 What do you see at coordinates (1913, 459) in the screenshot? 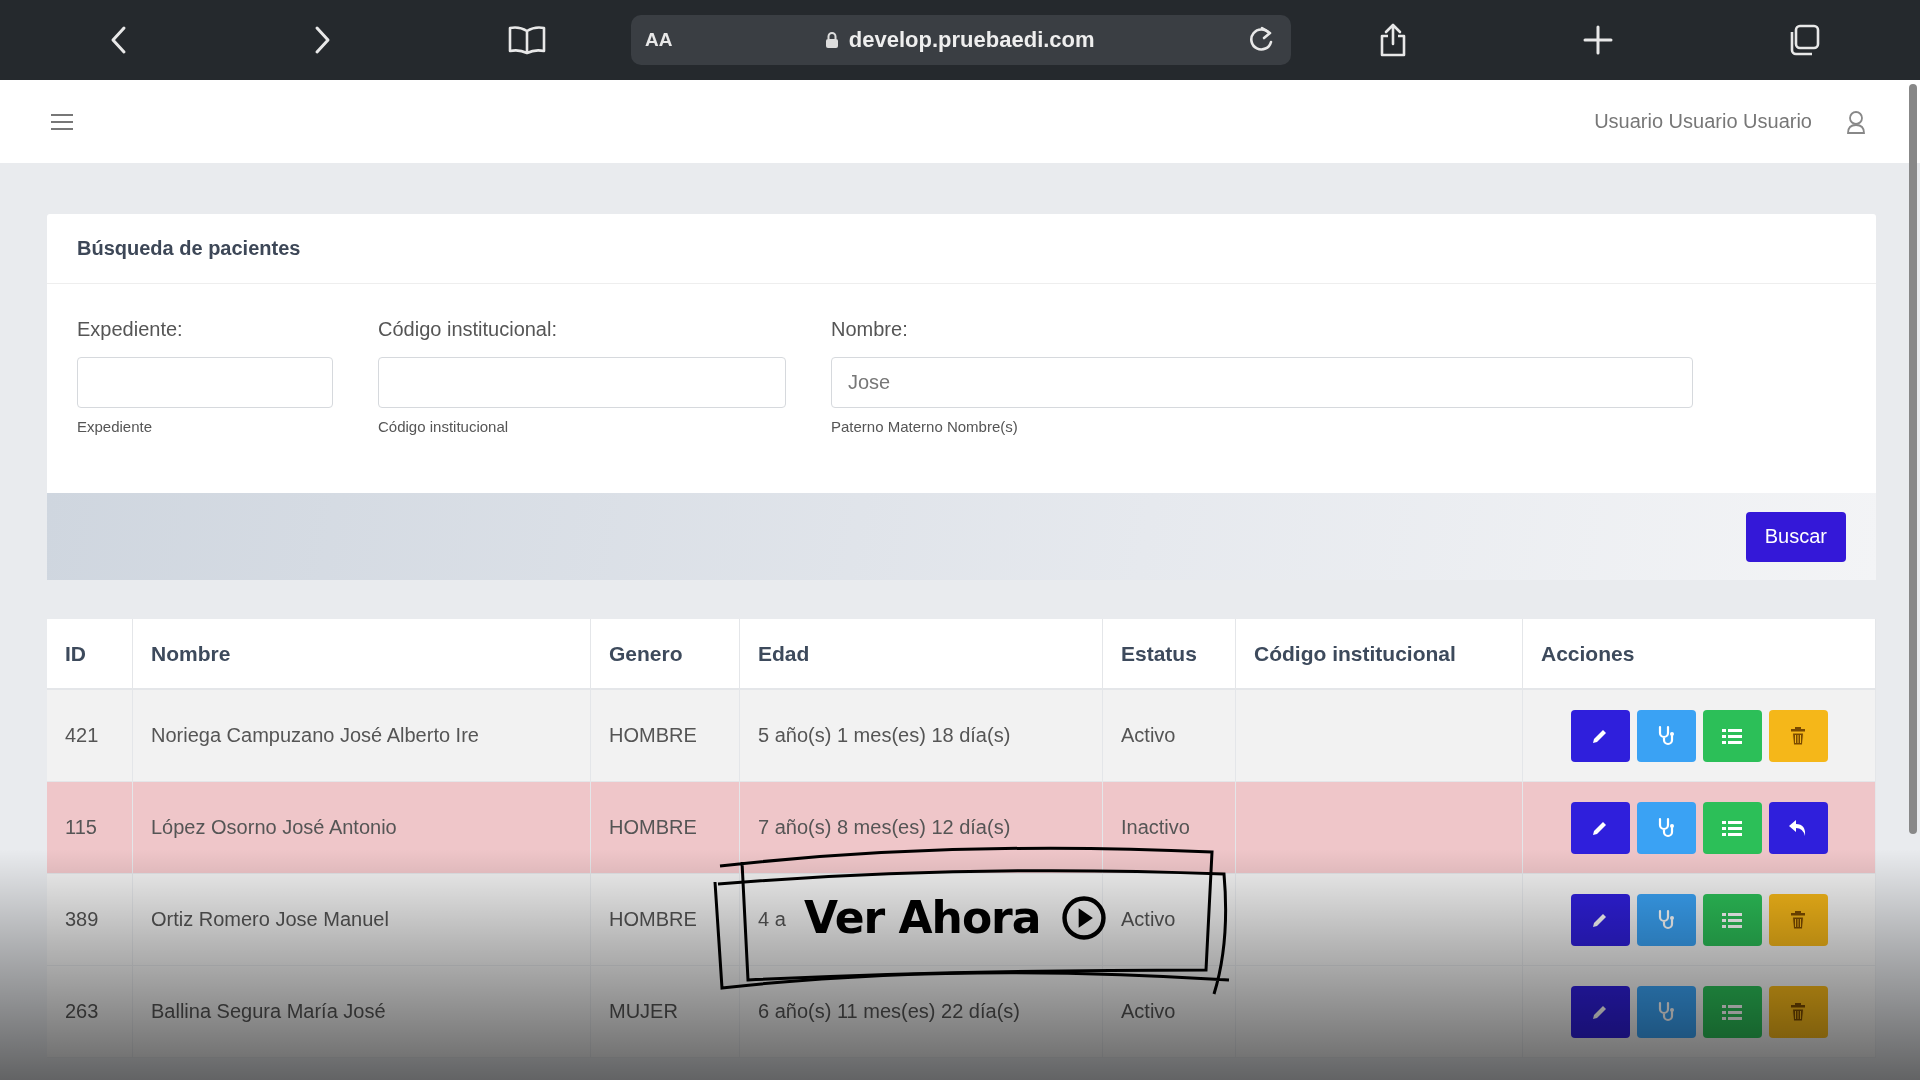
I see `scrollbar` at bounding box center [1913, 459].